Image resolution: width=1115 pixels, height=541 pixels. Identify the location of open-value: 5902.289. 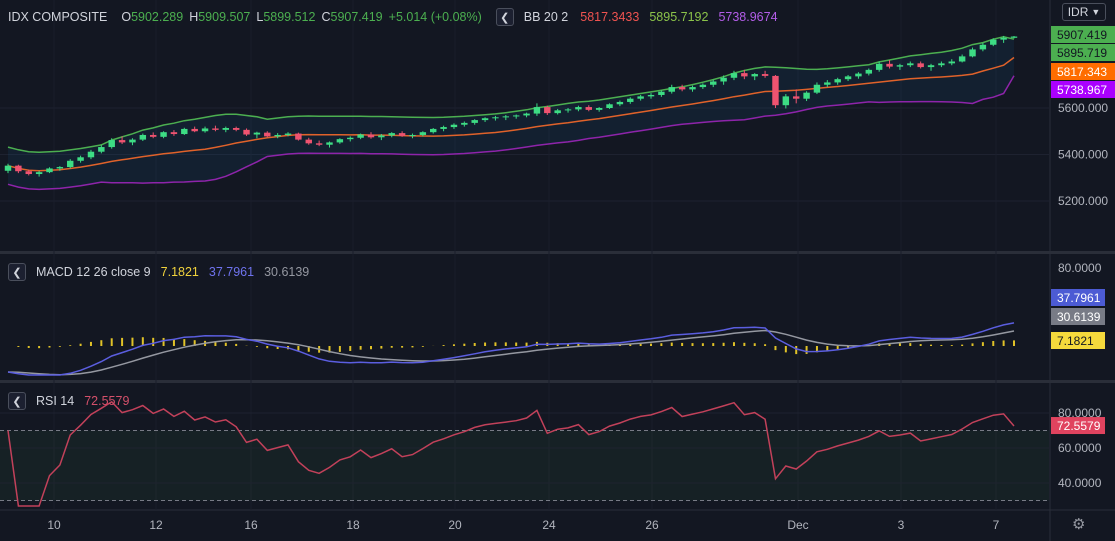
(157, 17).